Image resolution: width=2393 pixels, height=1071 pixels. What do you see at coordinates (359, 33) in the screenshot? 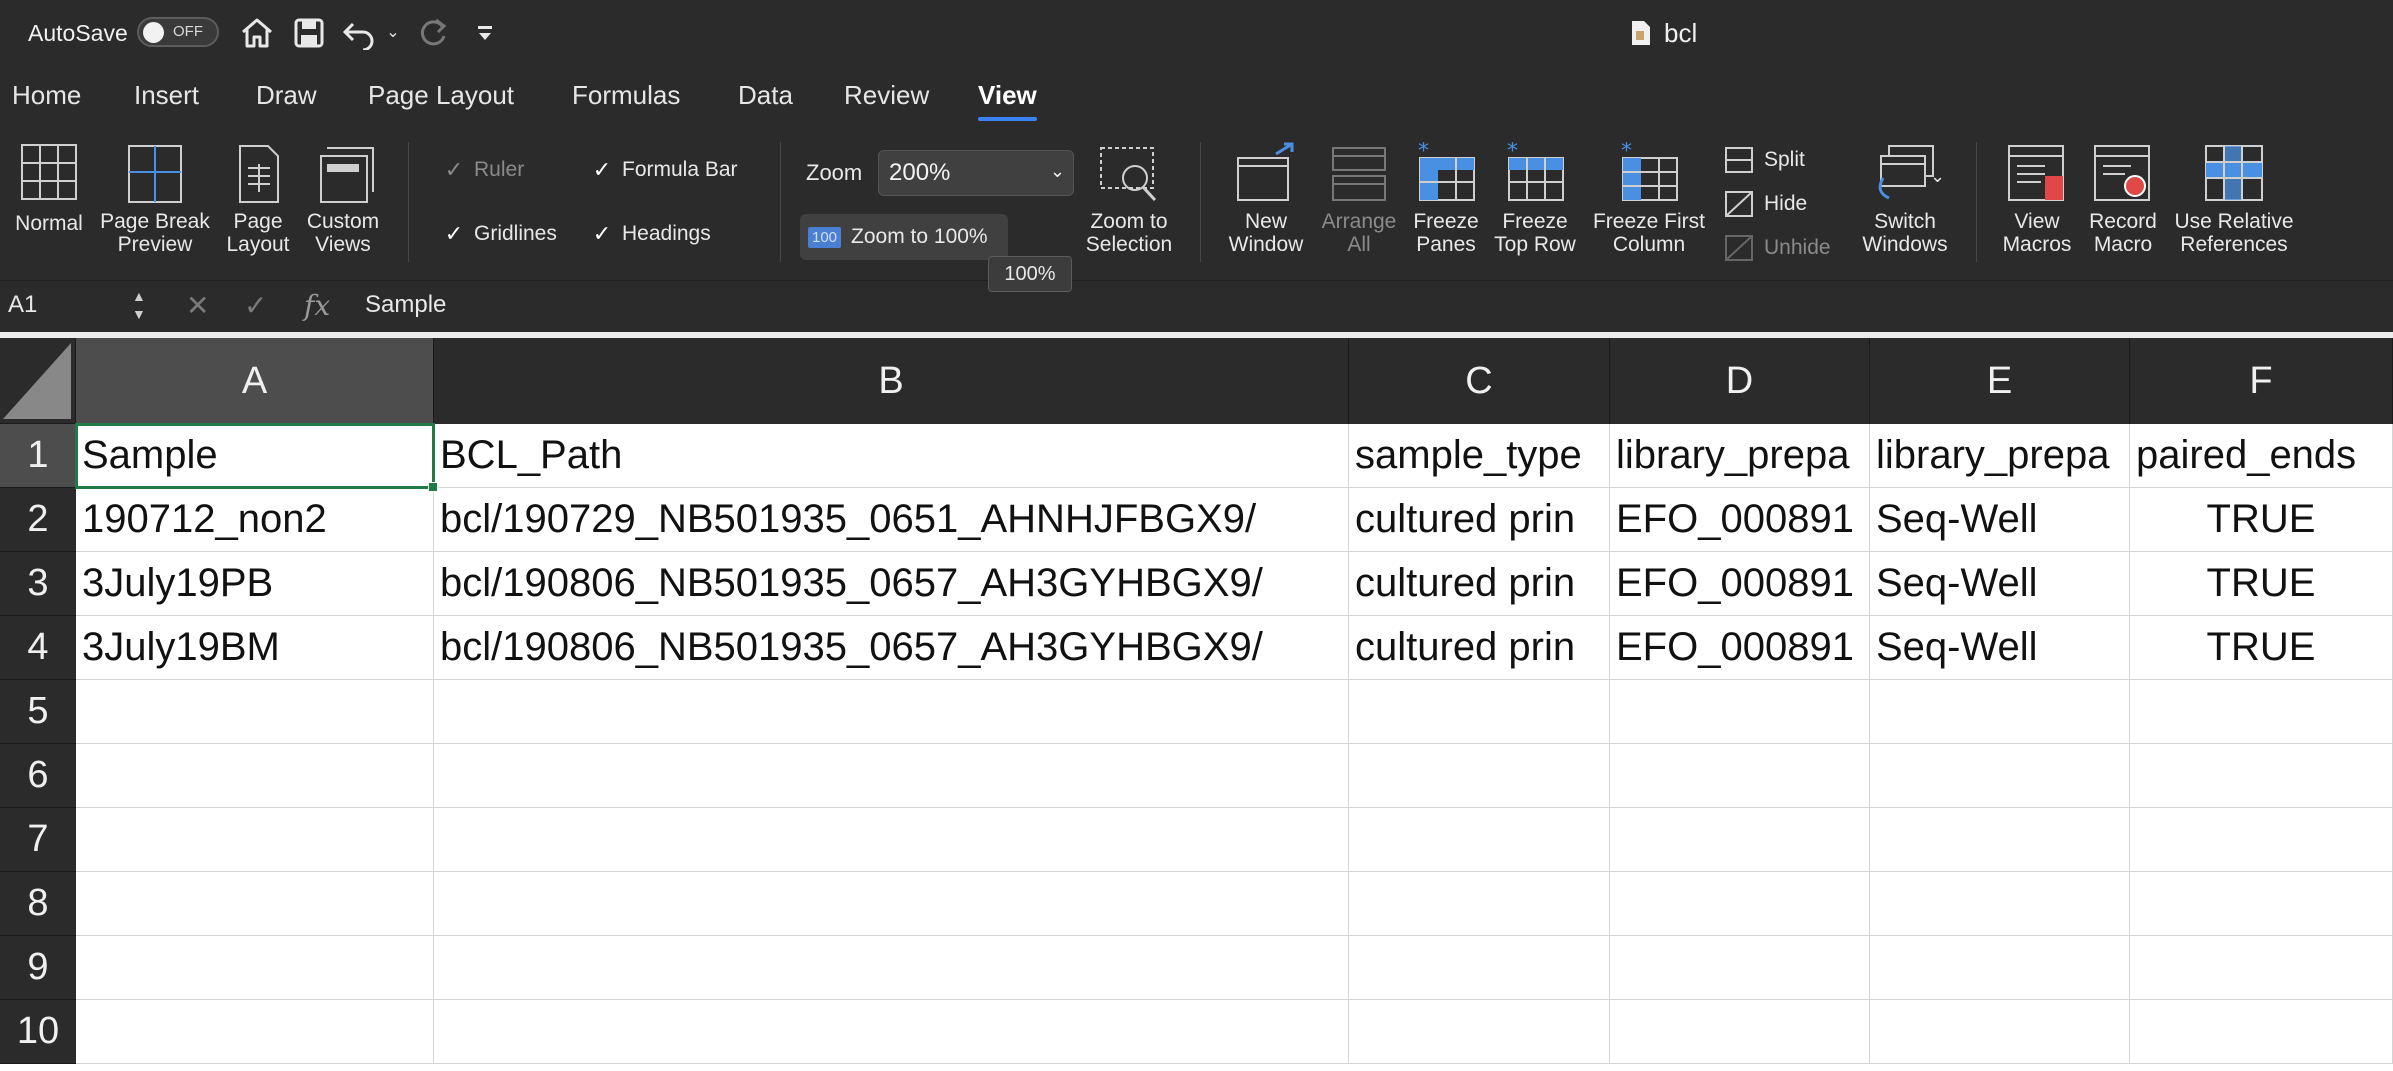
I see `undo-icon` at bounding box center [359, 33].